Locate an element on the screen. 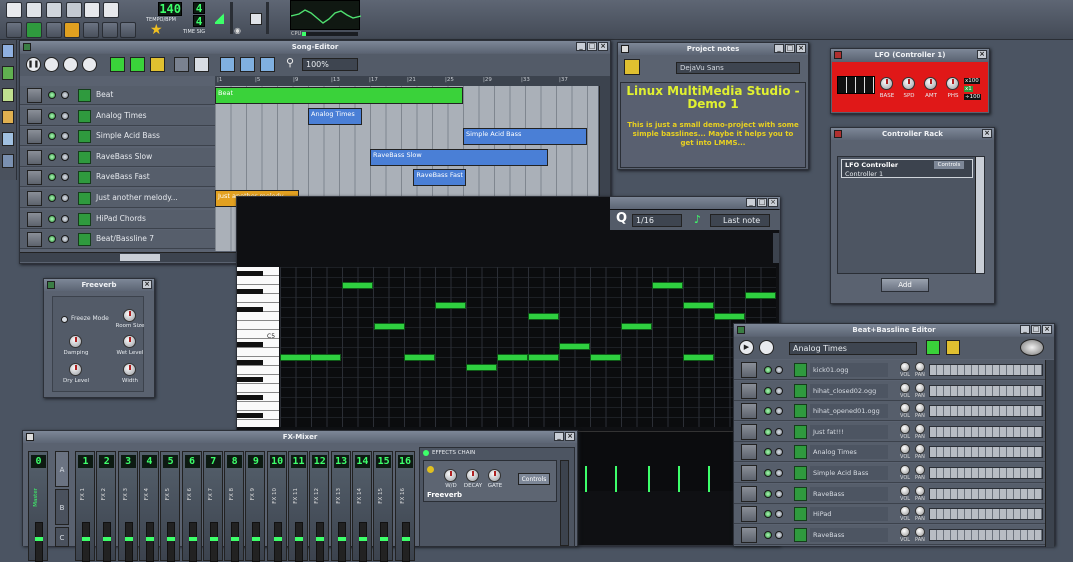 This screenshot has width=1073, height=562. freeze-mode-led is located at coordinates (64, 319).